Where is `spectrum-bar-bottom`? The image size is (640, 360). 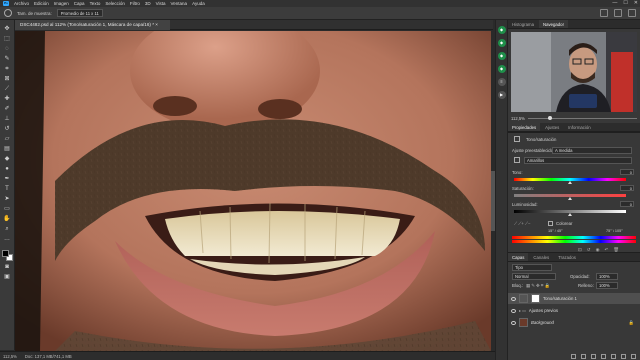 spectrum-bar-bottom is located at coordinates (574, 241).